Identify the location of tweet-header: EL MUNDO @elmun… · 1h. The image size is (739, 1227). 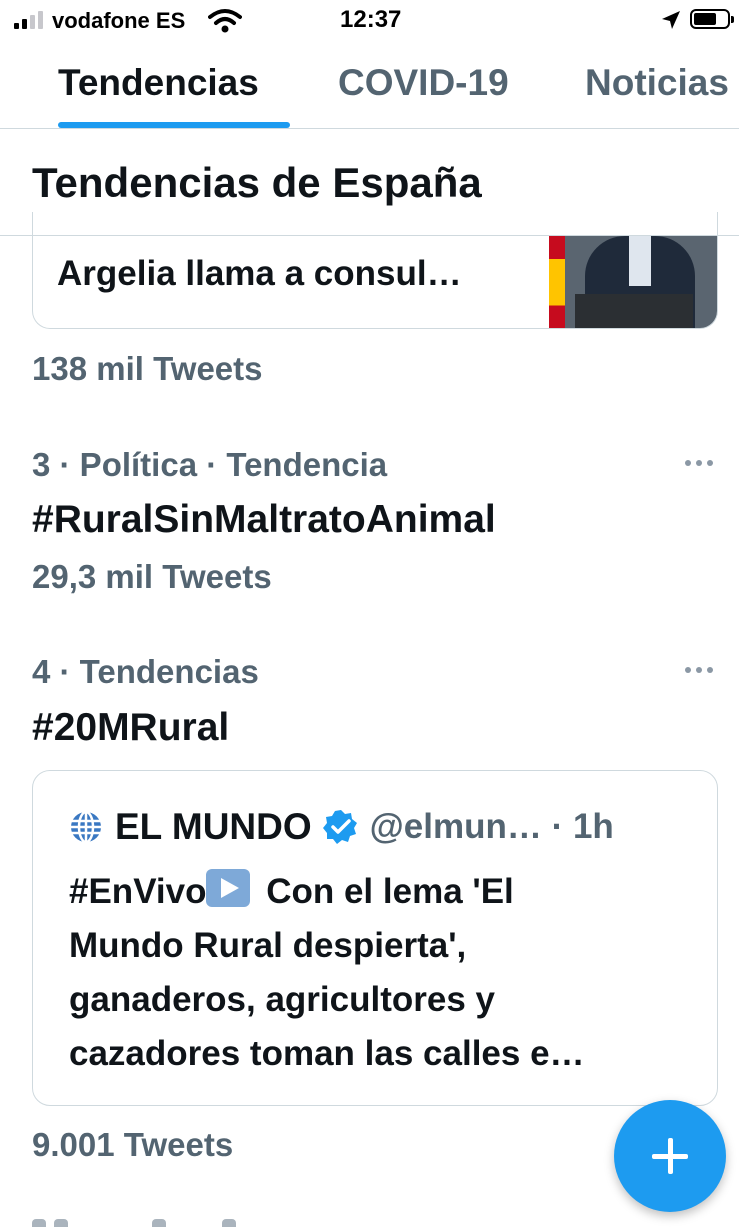
(341, 827).